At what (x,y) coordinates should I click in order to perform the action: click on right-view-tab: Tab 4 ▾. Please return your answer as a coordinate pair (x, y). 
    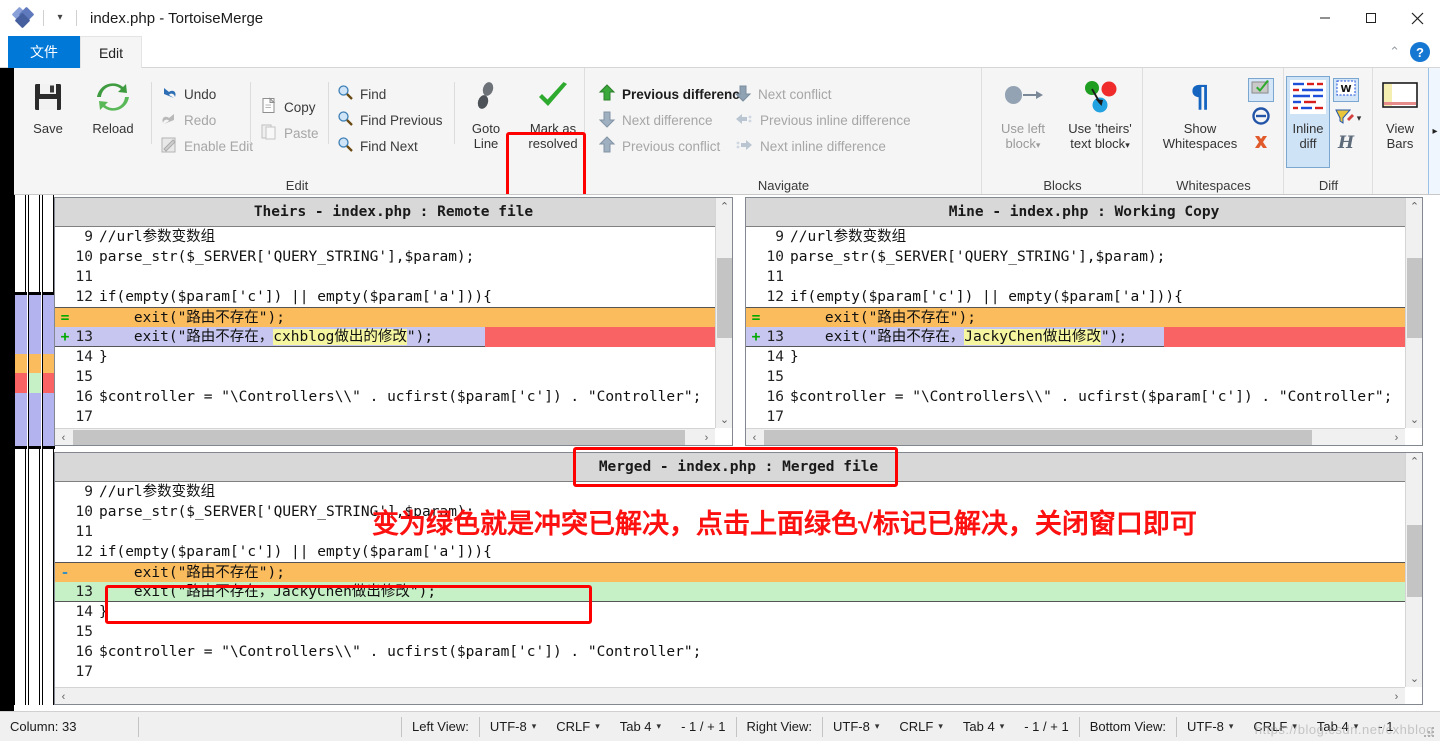
    Looking at the image, I should click on (983, 727).